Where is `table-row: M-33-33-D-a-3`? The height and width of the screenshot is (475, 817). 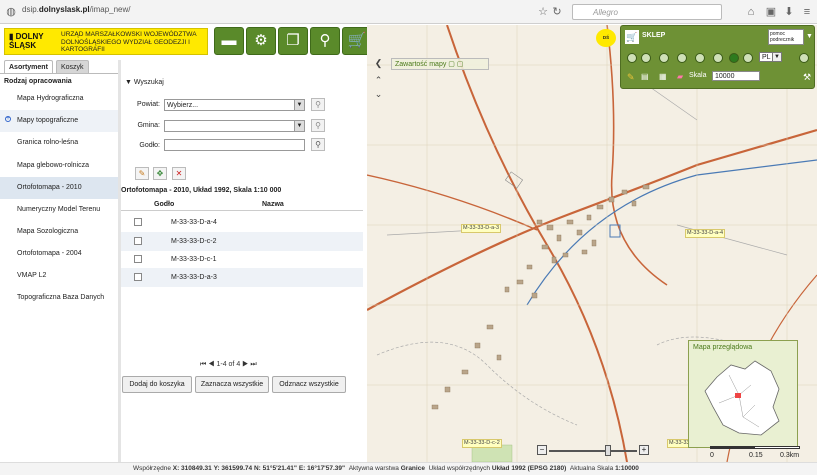
table-row: M-33-33-D-a-3 is located at coordinates (242, 277).